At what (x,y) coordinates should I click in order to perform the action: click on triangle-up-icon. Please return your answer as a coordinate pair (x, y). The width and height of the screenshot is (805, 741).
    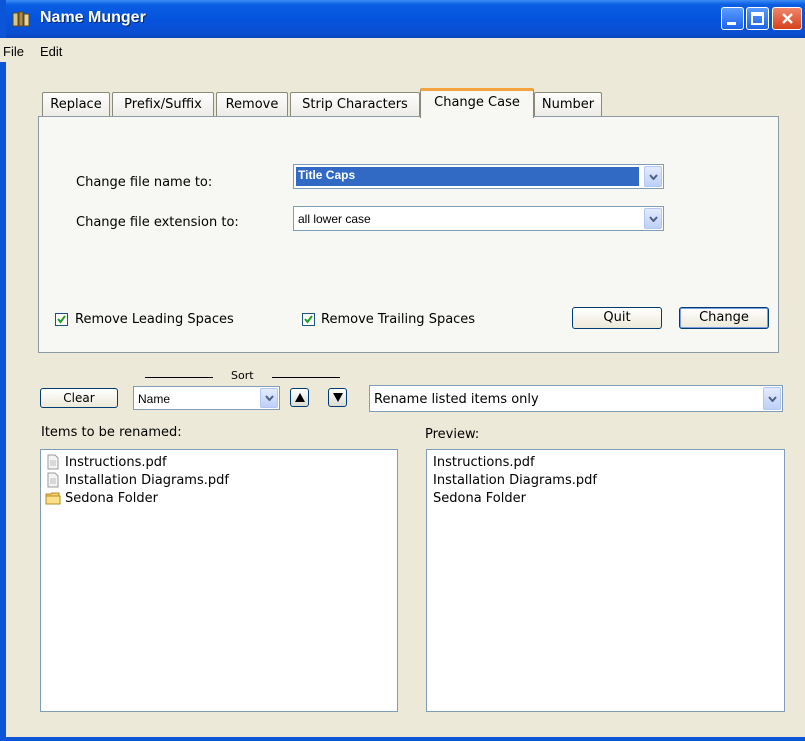
    Looking at the image, I should click on (300, 397).